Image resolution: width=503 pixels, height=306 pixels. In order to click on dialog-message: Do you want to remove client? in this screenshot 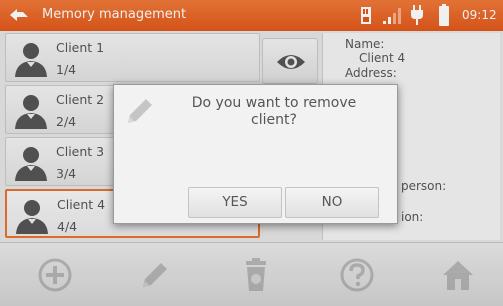, I will do `click(274, 111)`.